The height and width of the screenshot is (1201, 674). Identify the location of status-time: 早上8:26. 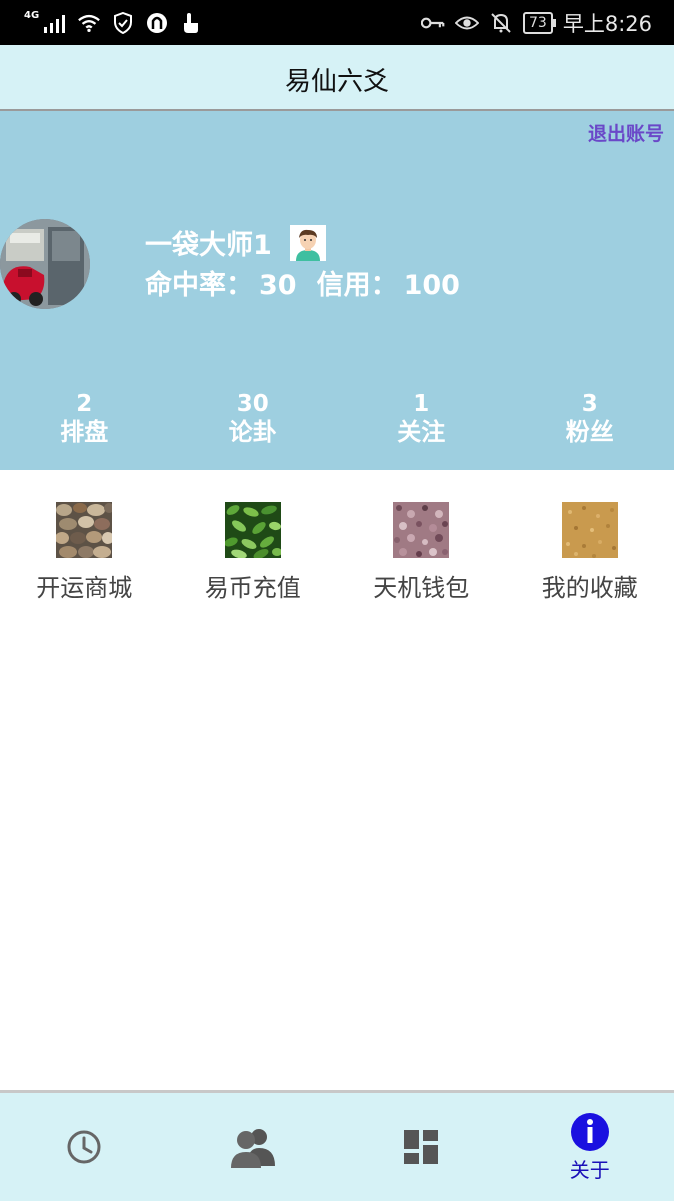
(607, 23).